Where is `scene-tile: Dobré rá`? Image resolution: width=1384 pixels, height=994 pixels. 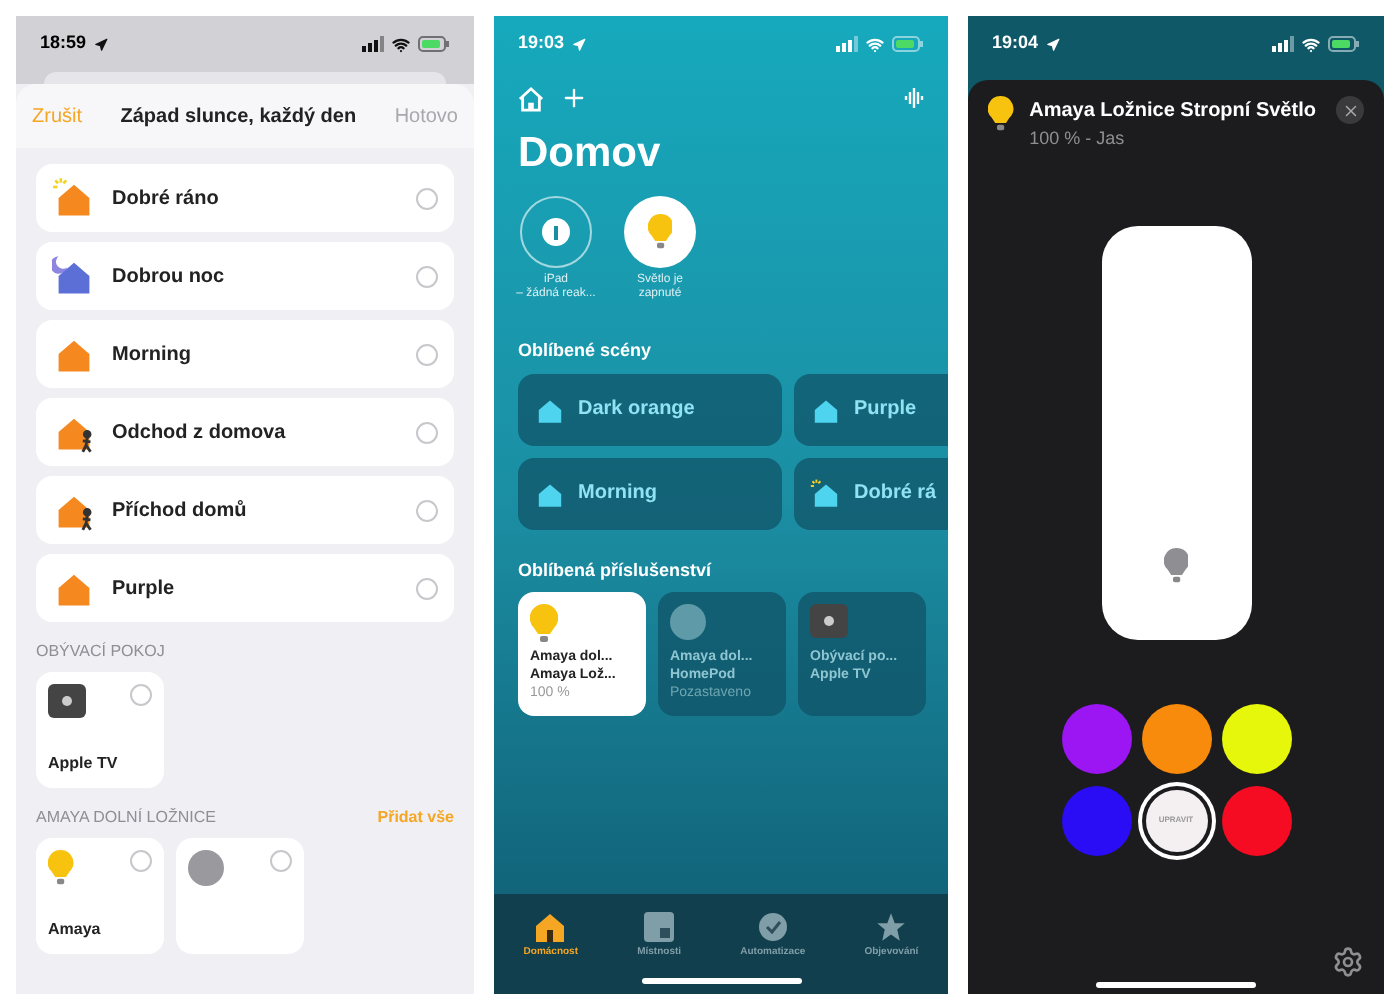 scene-tile: Dobré rá is located at coordinates (871, 493).